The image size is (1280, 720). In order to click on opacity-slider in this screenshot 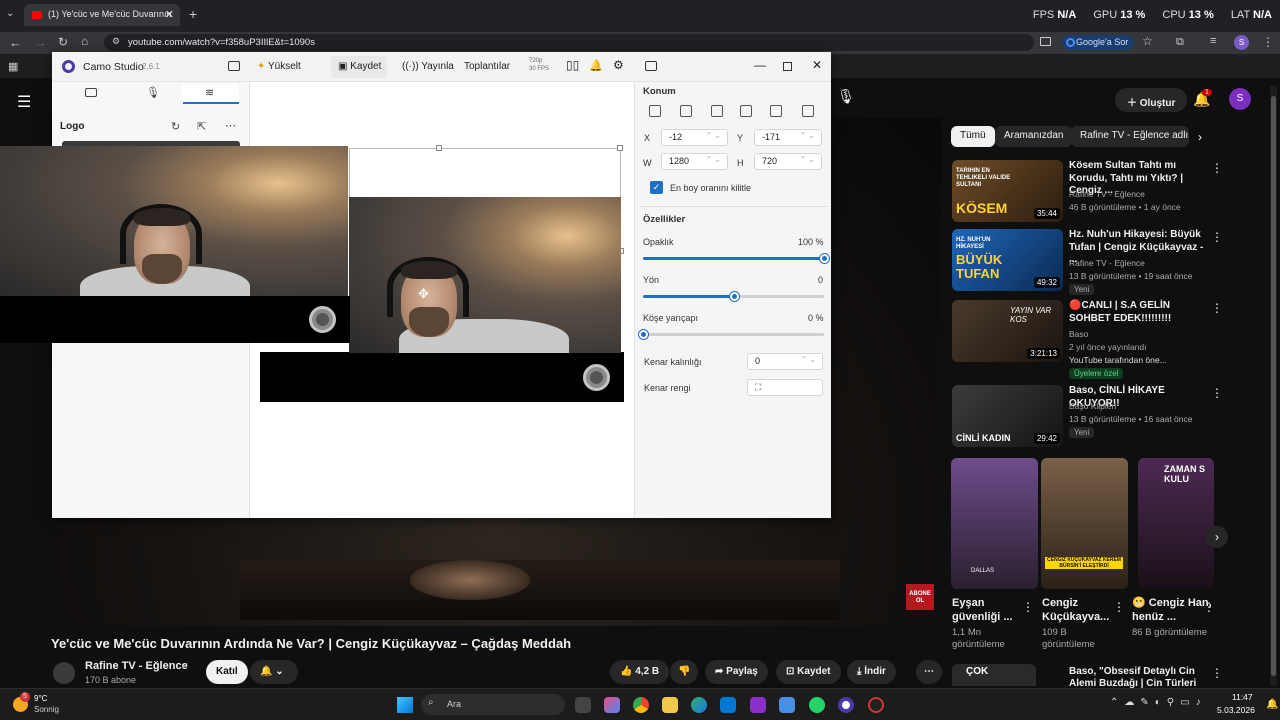, I will do `click(736, 258)`.